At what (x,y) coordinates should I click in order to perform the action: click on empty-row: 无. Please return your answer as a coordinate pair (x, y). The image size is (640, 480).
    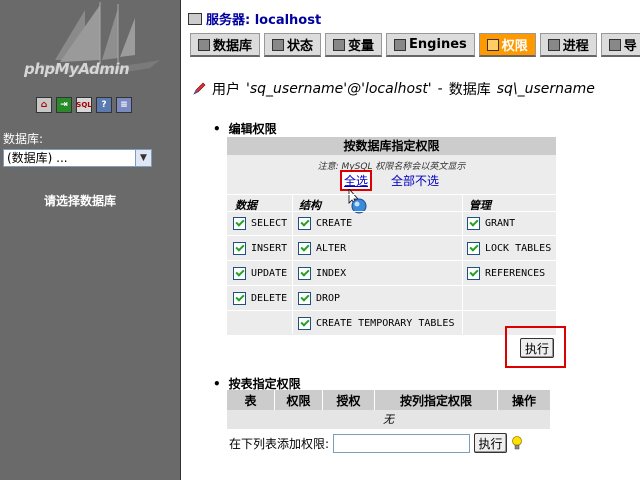
    Looking at the image, I should click on (388, 419).